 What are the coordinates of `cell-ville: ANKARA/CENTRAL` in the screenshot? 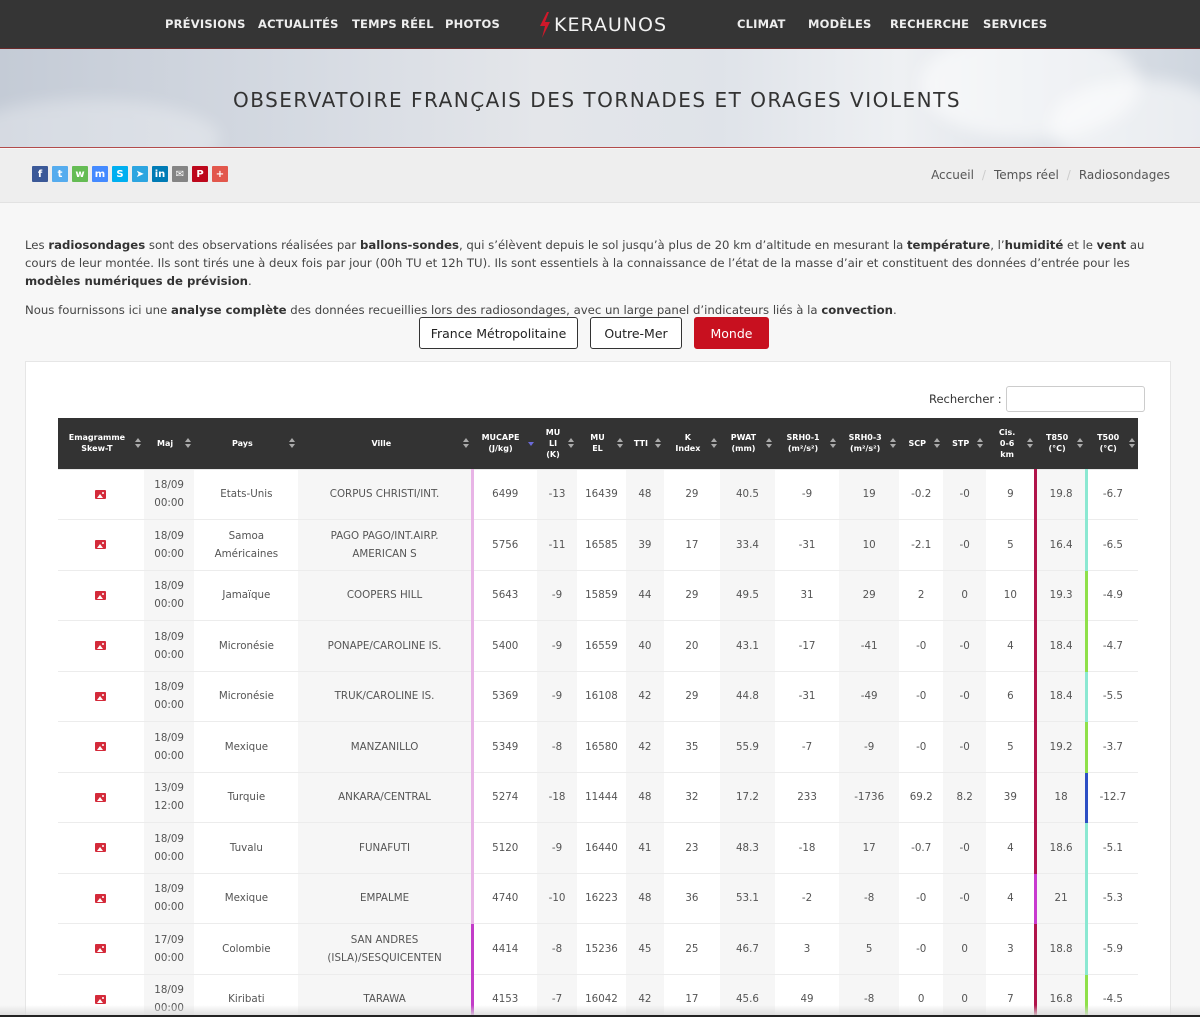 It's located at (385, 797).